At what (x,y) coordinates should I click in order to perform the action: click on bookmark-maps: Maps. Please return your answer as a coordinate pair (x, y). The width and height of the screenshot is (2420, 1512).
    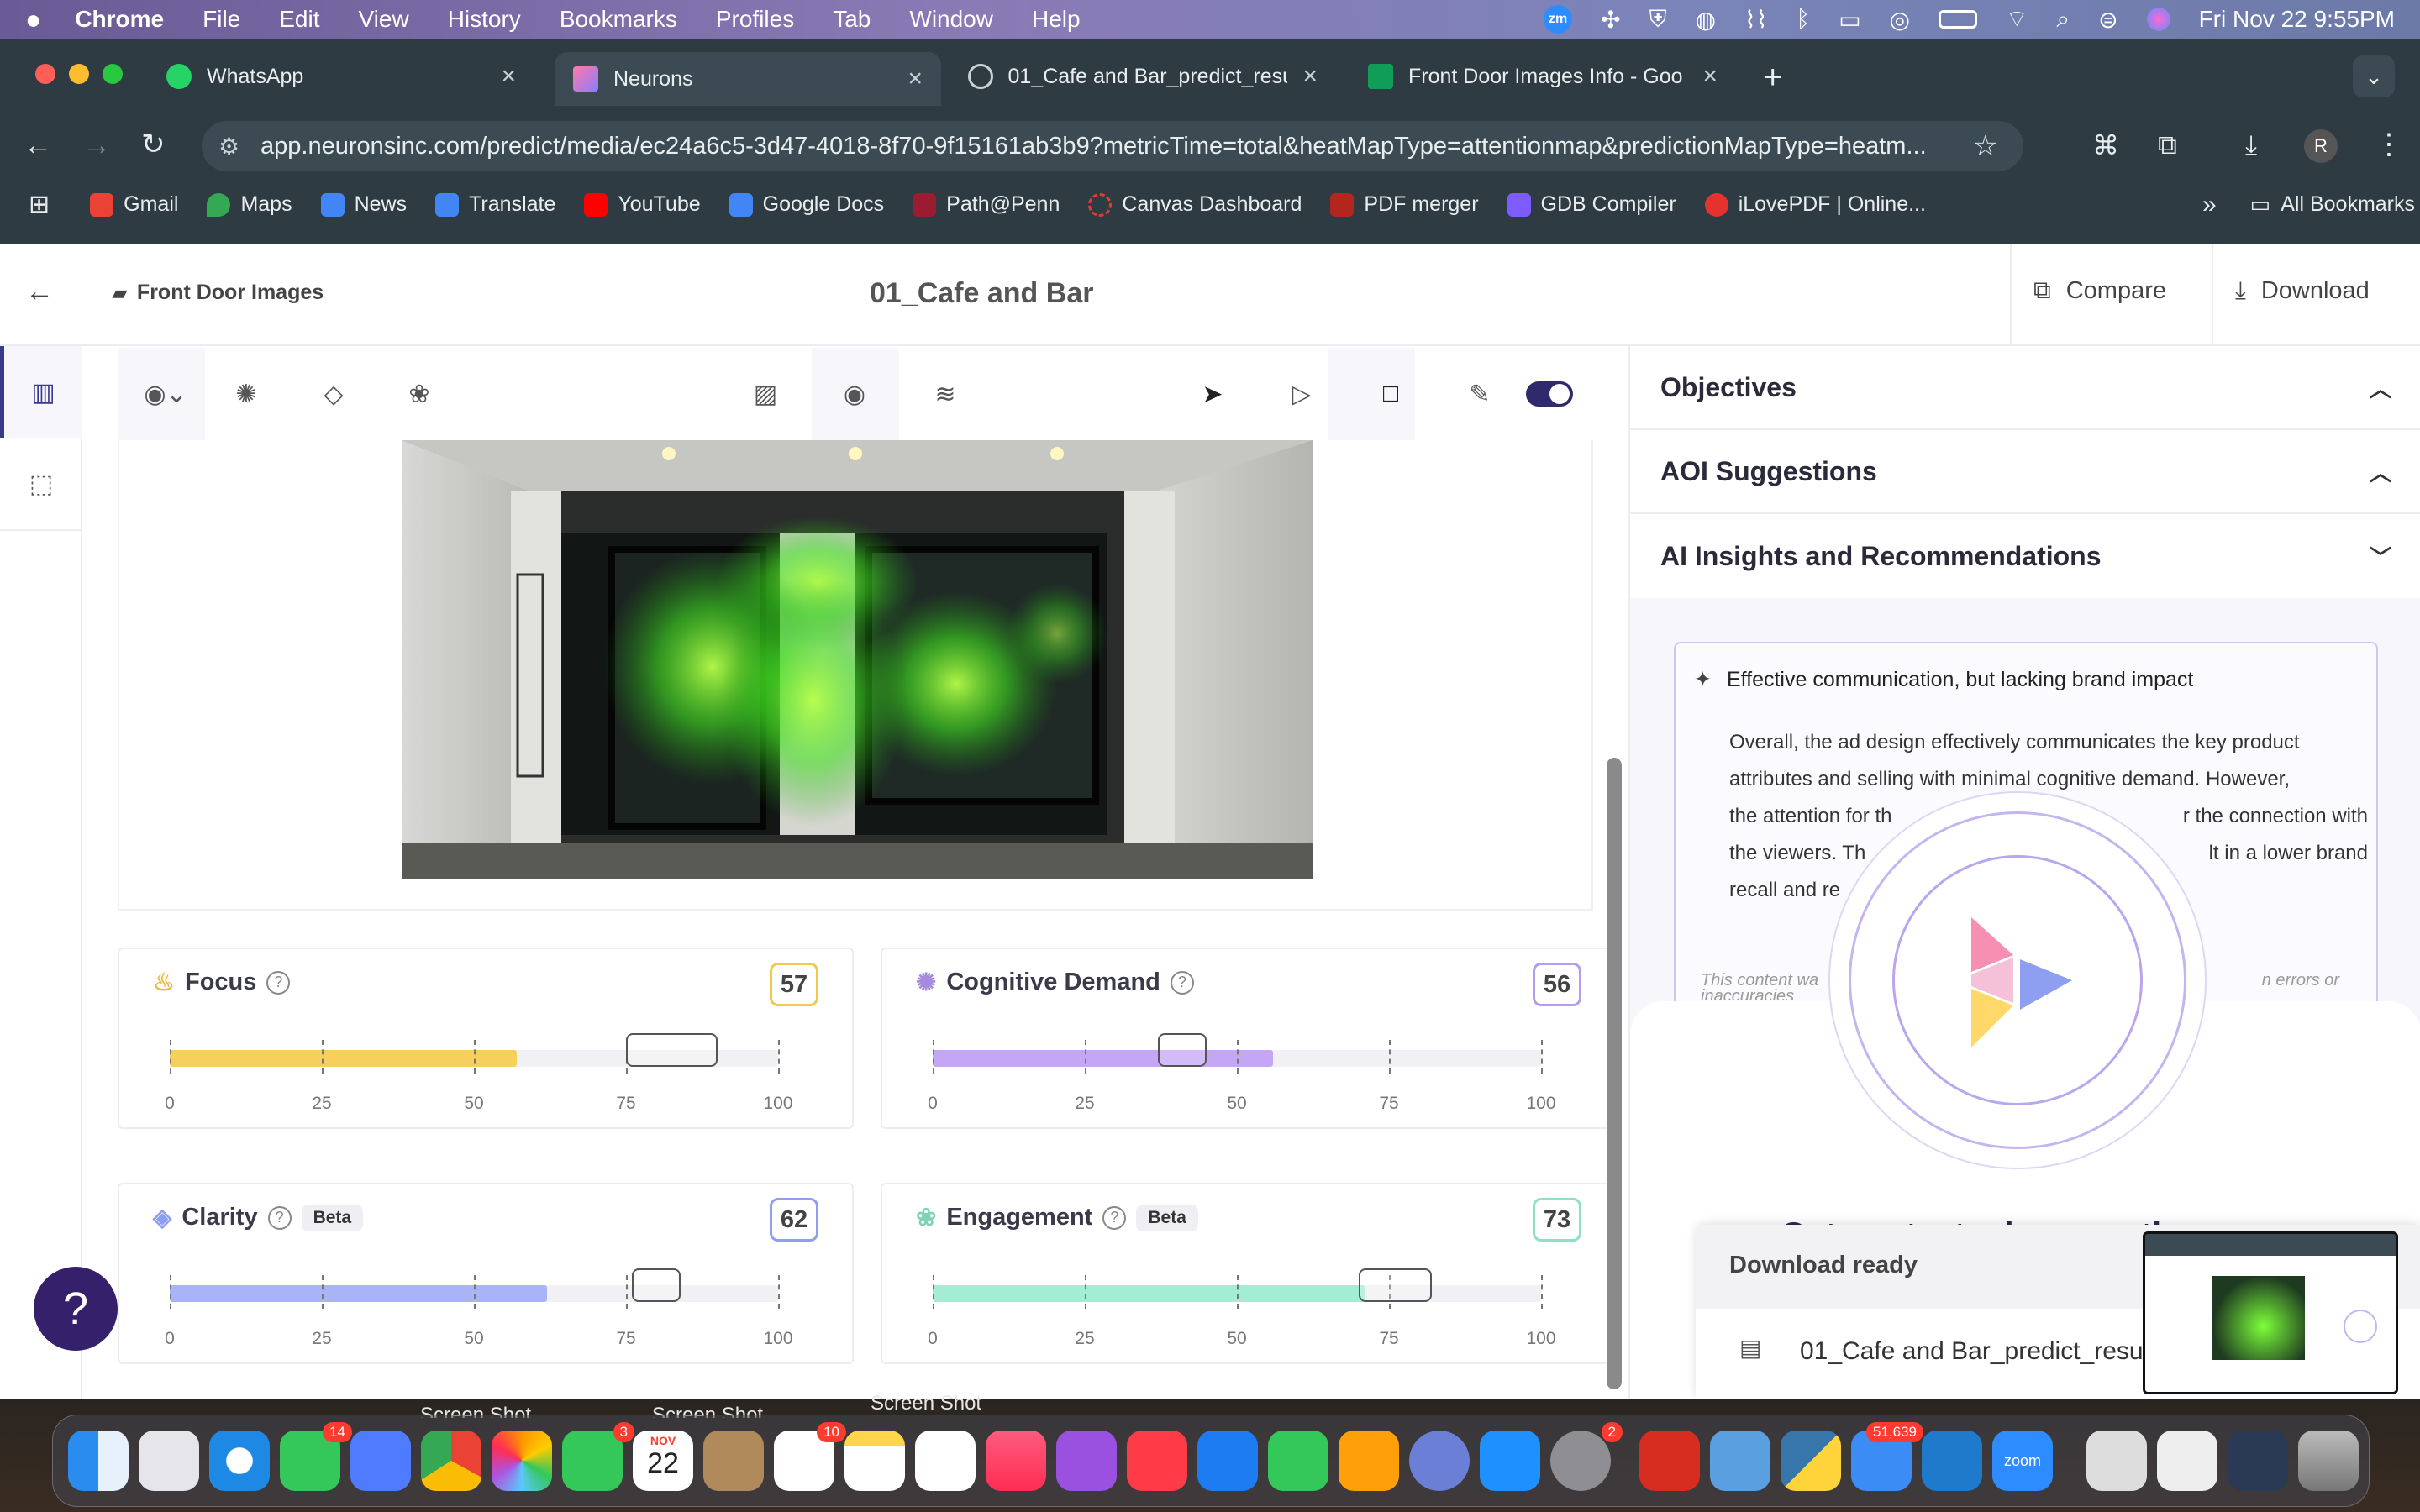
    Looking at the image, I should click on (249, 204).